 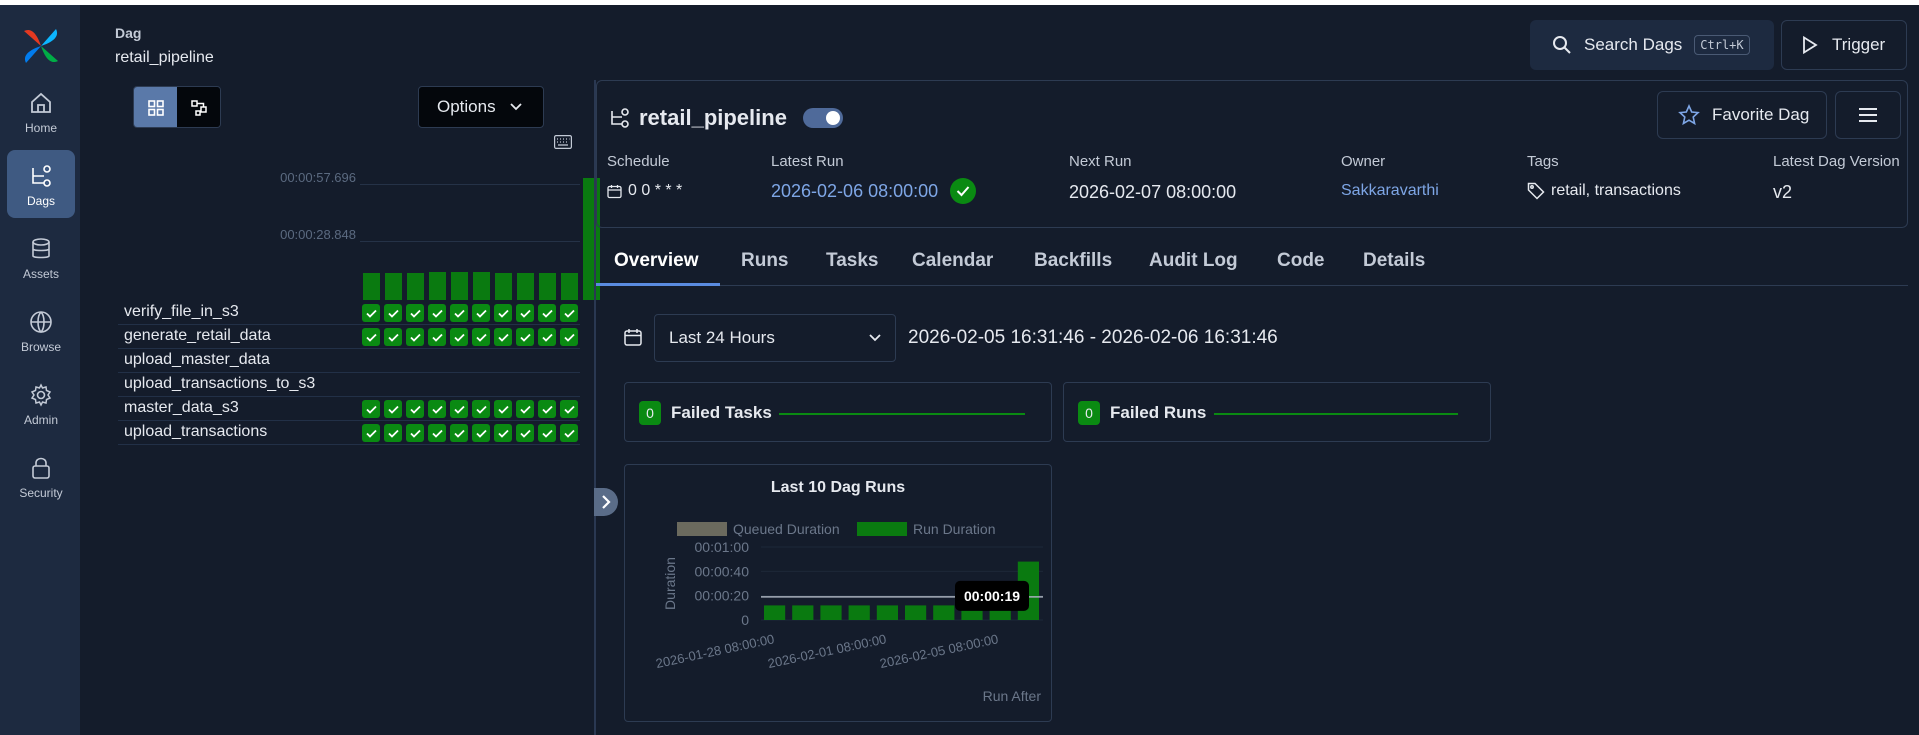 I want to click on collapse-panel-button, so click(x=606, y=502).